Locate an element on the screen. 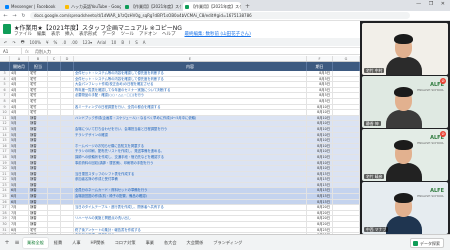 Image resolution: width=450 pixels, height=250 pixels. cell-content: 参加者名簿の作成と受付準備 is located at coordinates (190, 179).